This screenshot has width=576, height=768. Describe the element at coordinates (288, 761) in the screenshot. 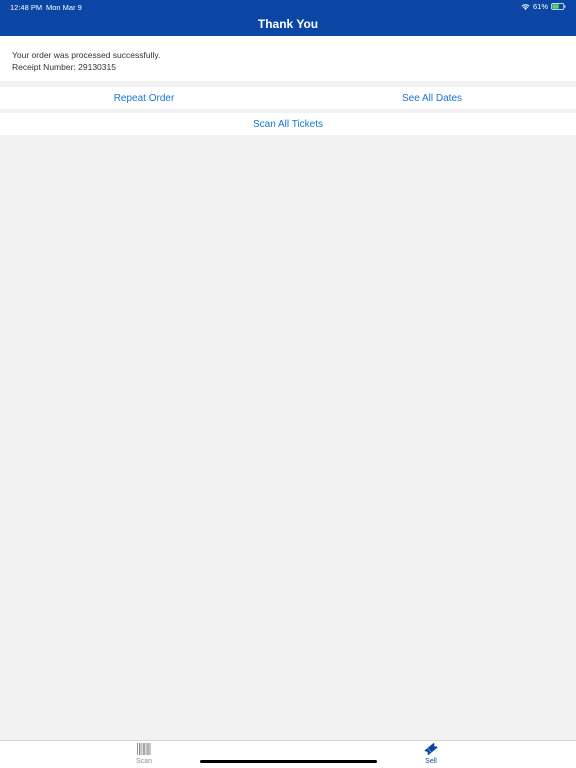

I see `home-indicator` at that location.